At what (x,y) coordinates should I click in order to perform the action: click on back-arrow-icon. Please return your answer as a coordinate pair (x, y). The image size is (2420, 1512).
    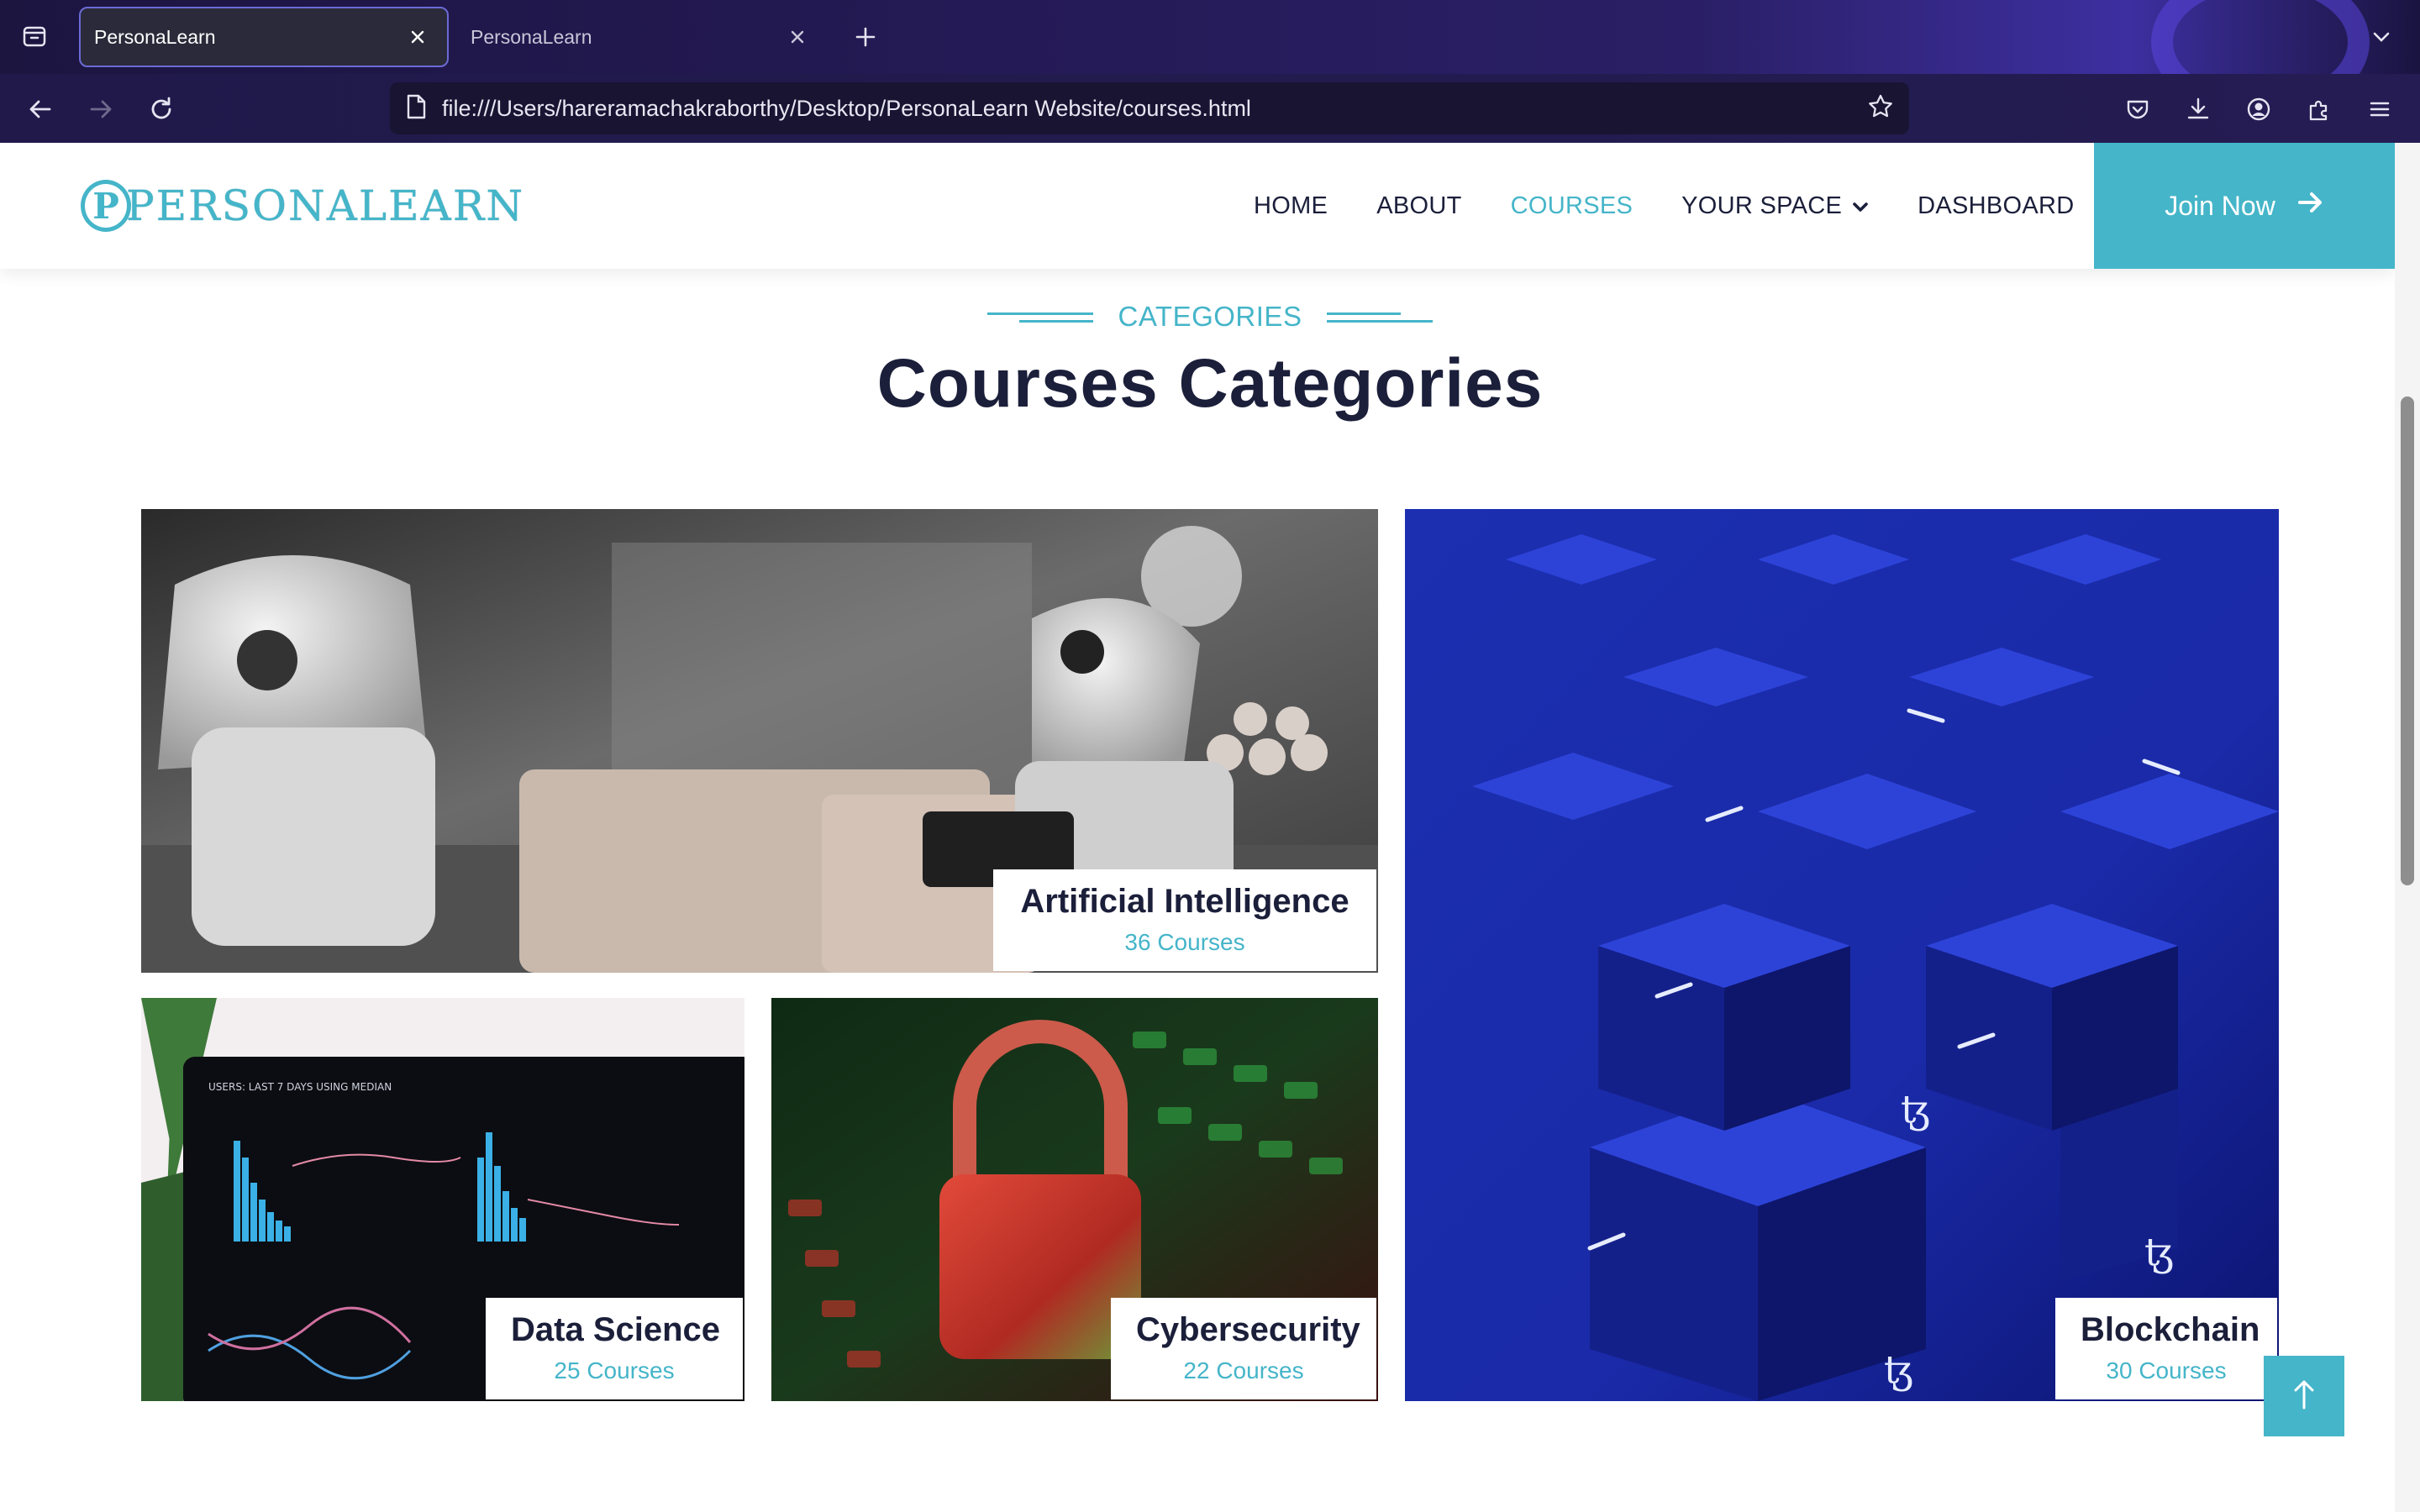
    Looking at the image, I should click on (40, 109).